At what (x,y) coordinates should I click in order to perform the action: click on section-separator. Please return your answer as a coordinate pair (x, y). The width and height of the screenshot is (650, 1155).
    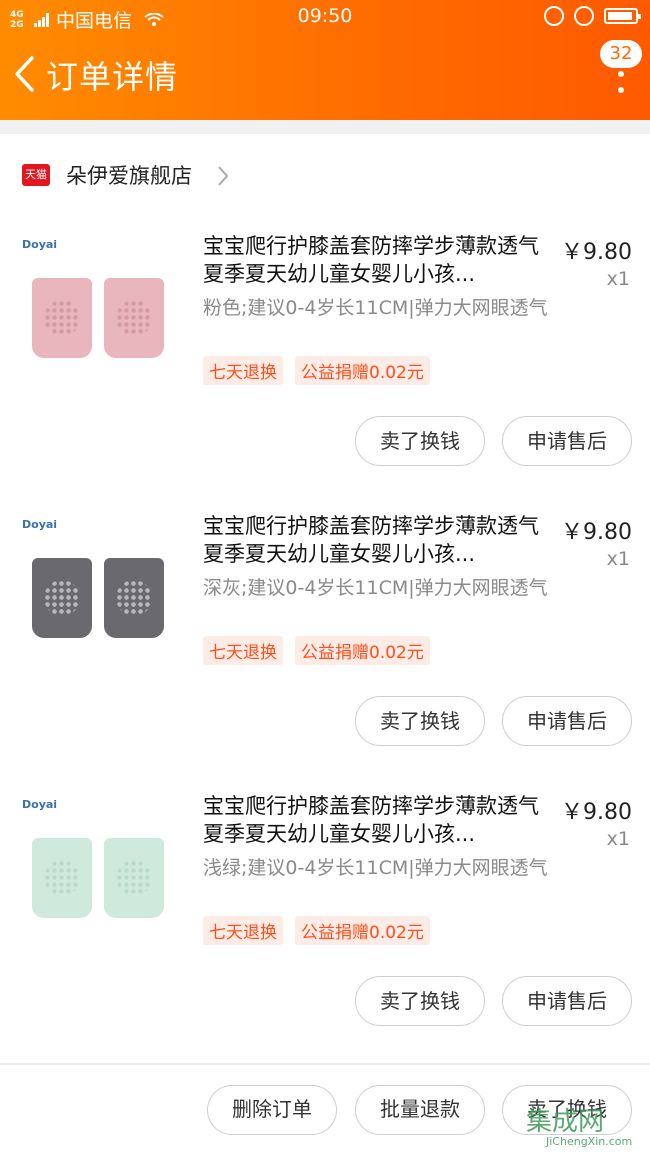
    Looking at the image, I should click on (325, 127).